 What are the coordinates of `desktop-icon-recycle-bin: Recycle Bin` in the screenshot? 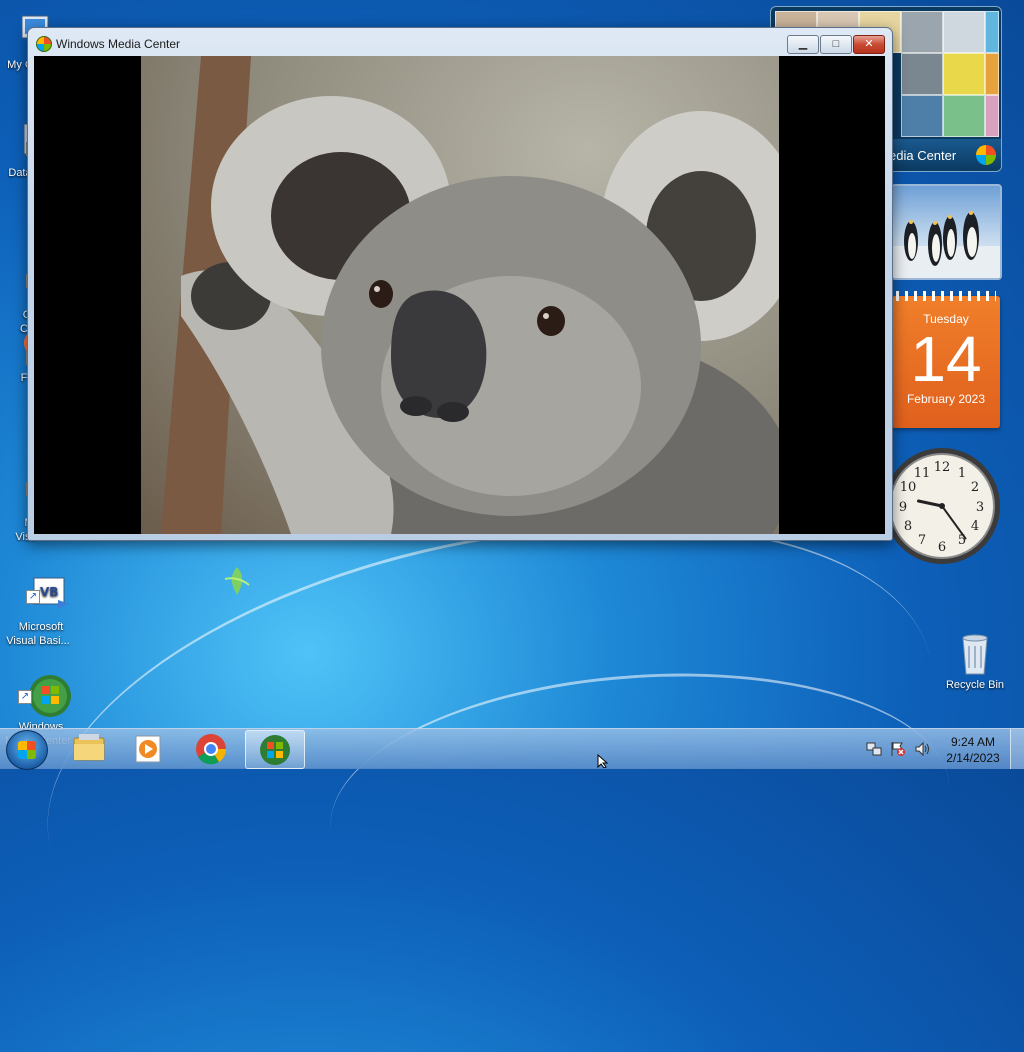 It's located at (975, 662).